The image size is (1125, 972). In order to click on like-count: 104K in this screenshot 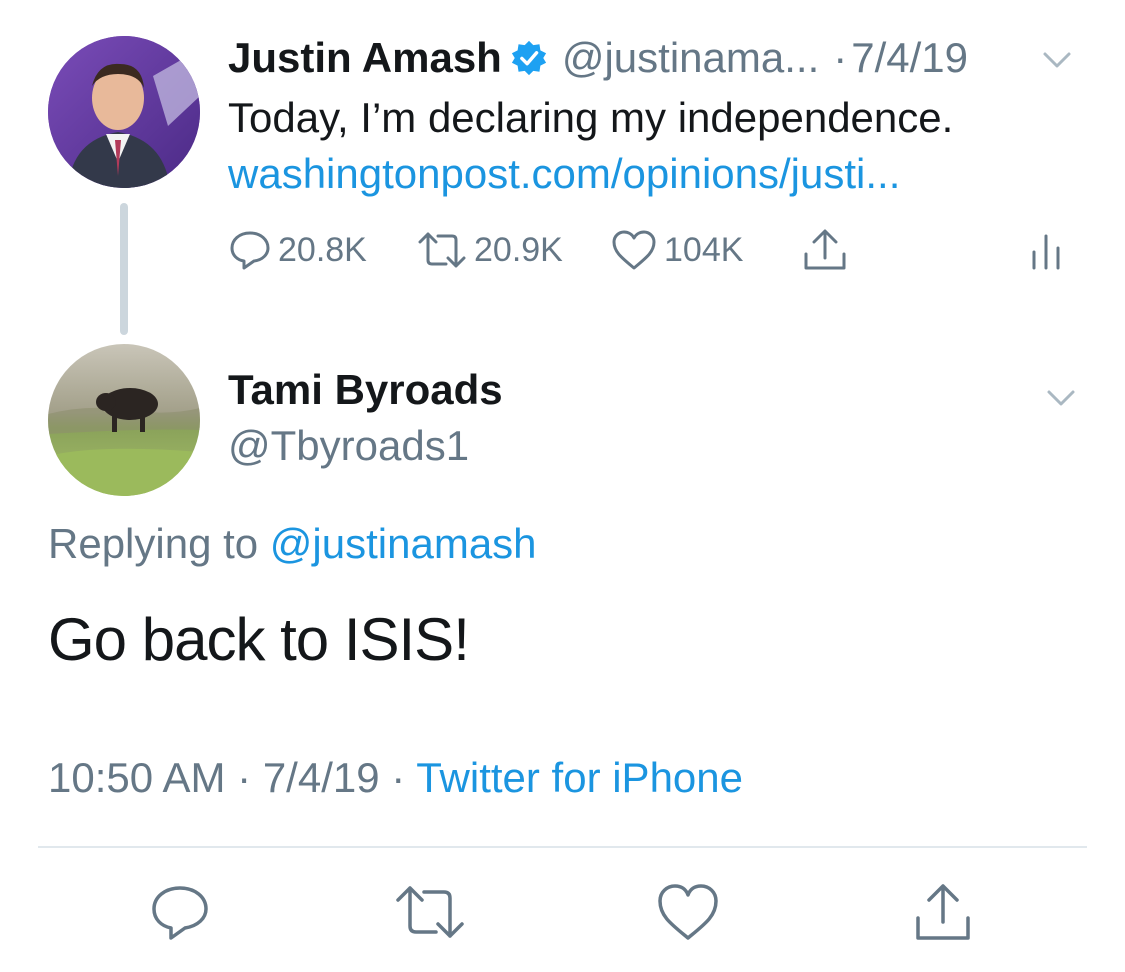, I will do `click(704, 249)`.